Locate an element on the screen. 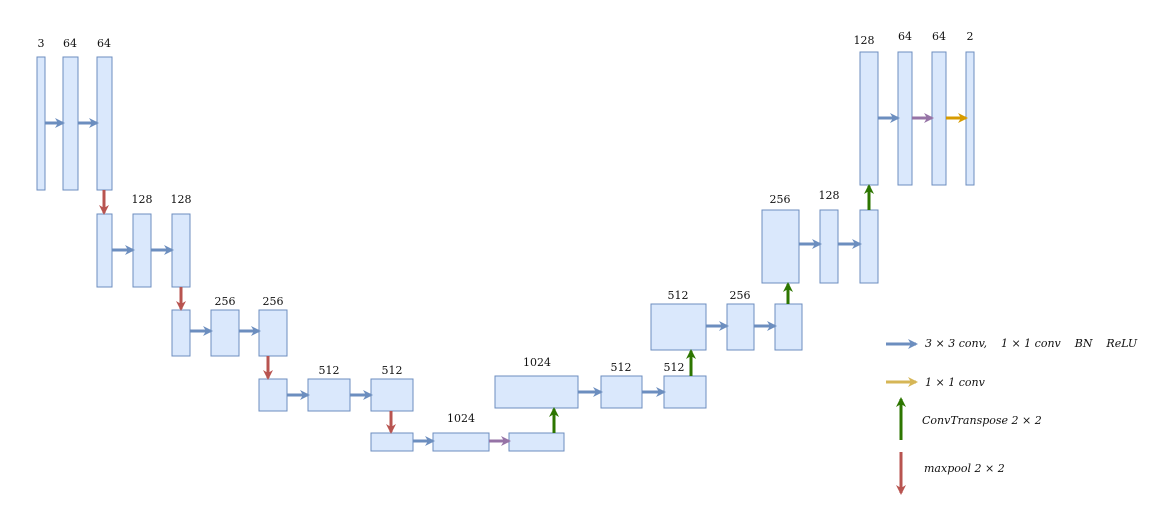 The image size is (1170, 525). block-dec3-a is located at coordinates (678, 327).